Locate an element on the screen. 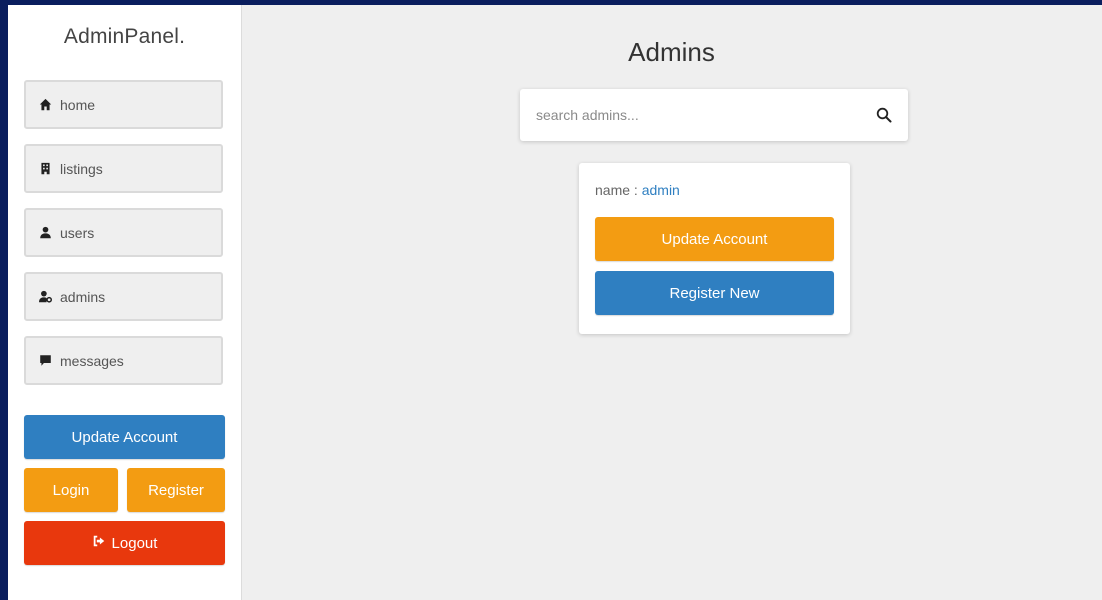 The height and width of the screenshot is (600, 1102). register-button: Register is located at coordinates (176, 490).